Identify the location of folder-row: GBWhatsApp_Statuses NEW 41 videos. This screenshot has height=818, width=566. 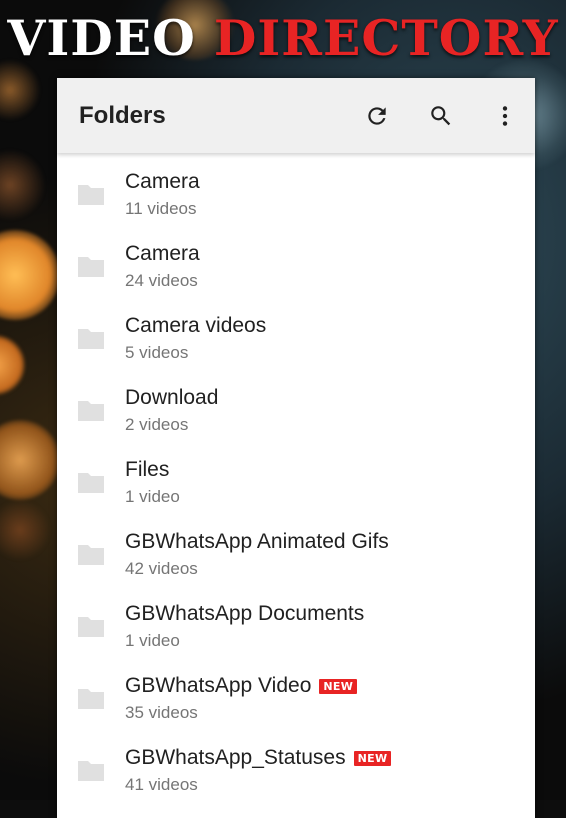
(296, 771).